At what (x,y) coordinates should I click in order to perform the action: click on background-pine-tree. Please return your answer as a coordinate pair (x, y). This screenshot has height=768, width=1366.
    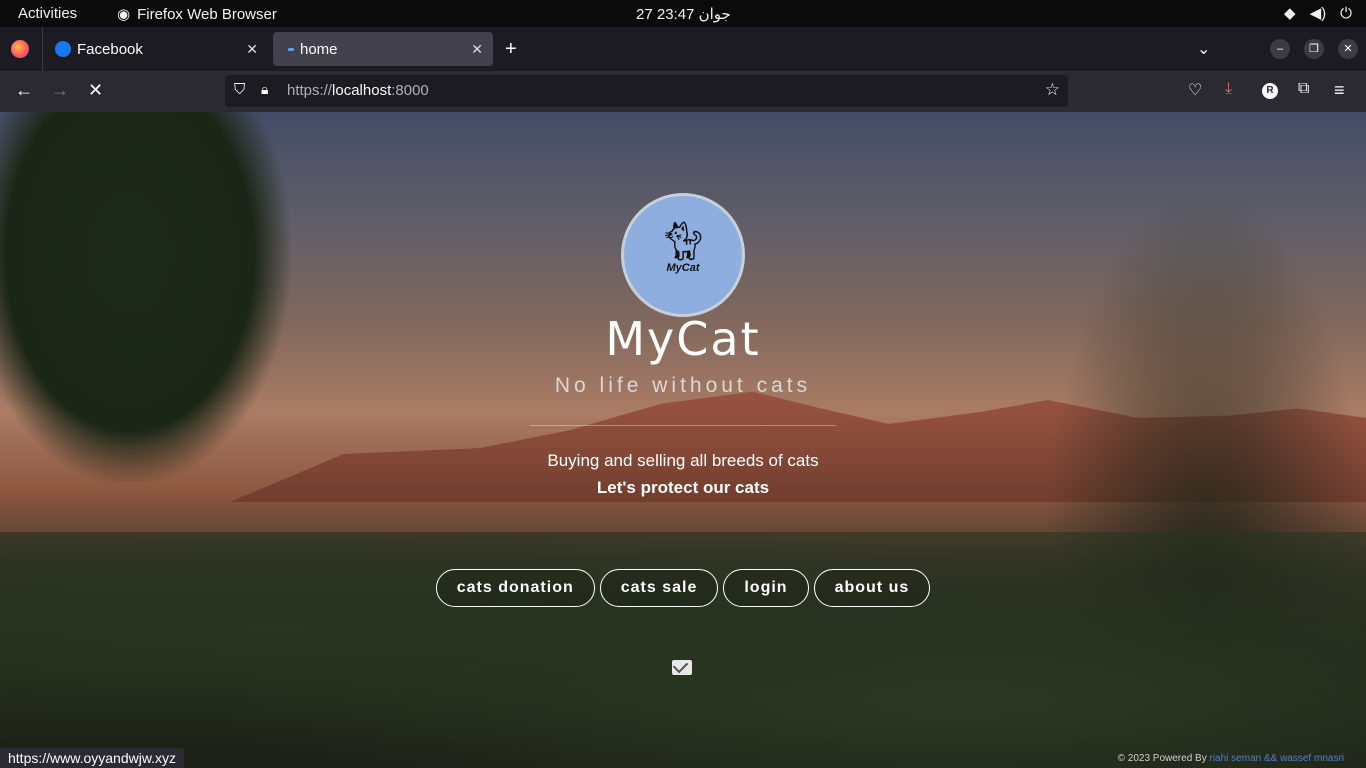
    Looking at the image, I should click on (145, 297).